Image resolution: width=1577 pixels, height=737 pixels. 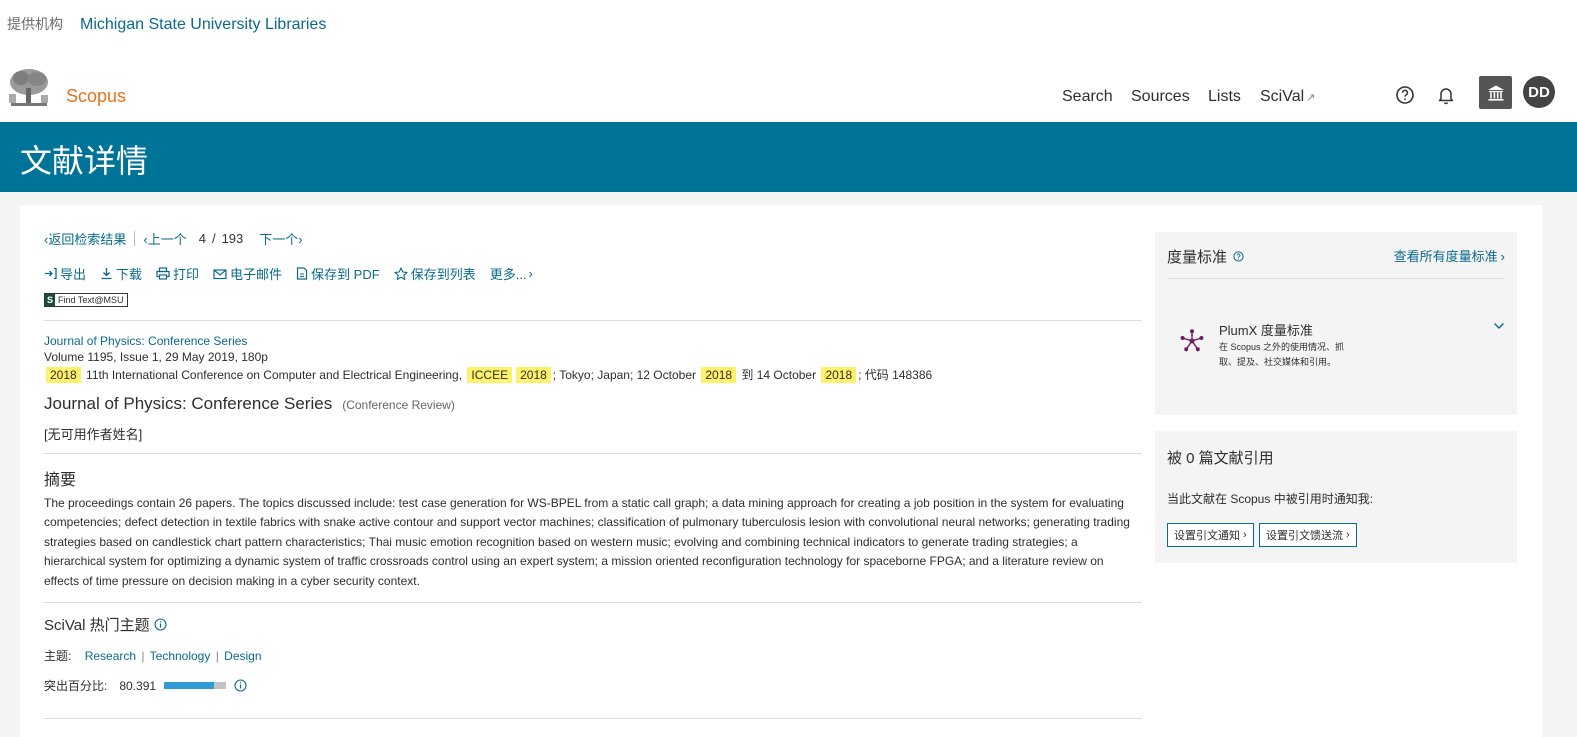 What do you see at coordinates (138, 685) in the screenshot?
I see `percentile-value: 80.391` at bounding box center [138, 685].